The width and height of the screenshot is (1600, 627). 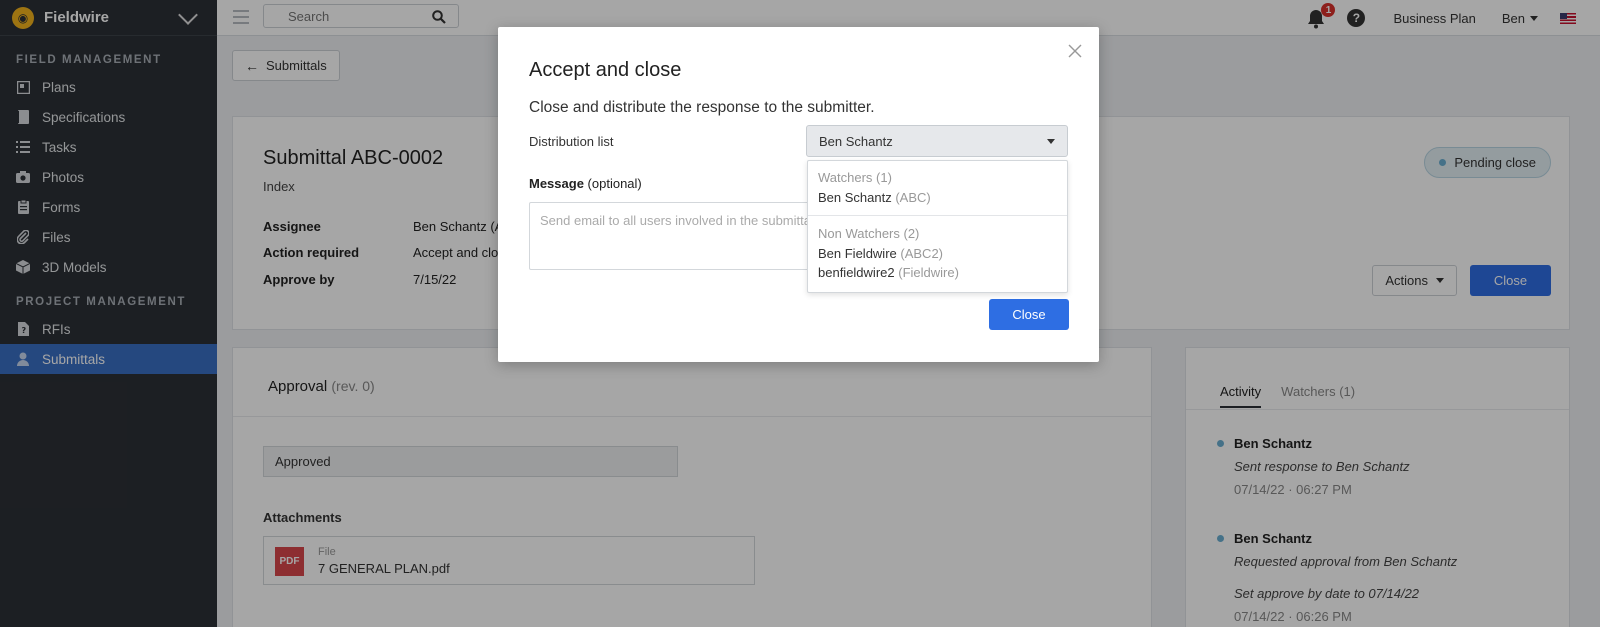 What do you see at coordinates (571, 141) in the screenshot?
I see `distribution-list-label: Distribution list` at bounding box center [571, 141].